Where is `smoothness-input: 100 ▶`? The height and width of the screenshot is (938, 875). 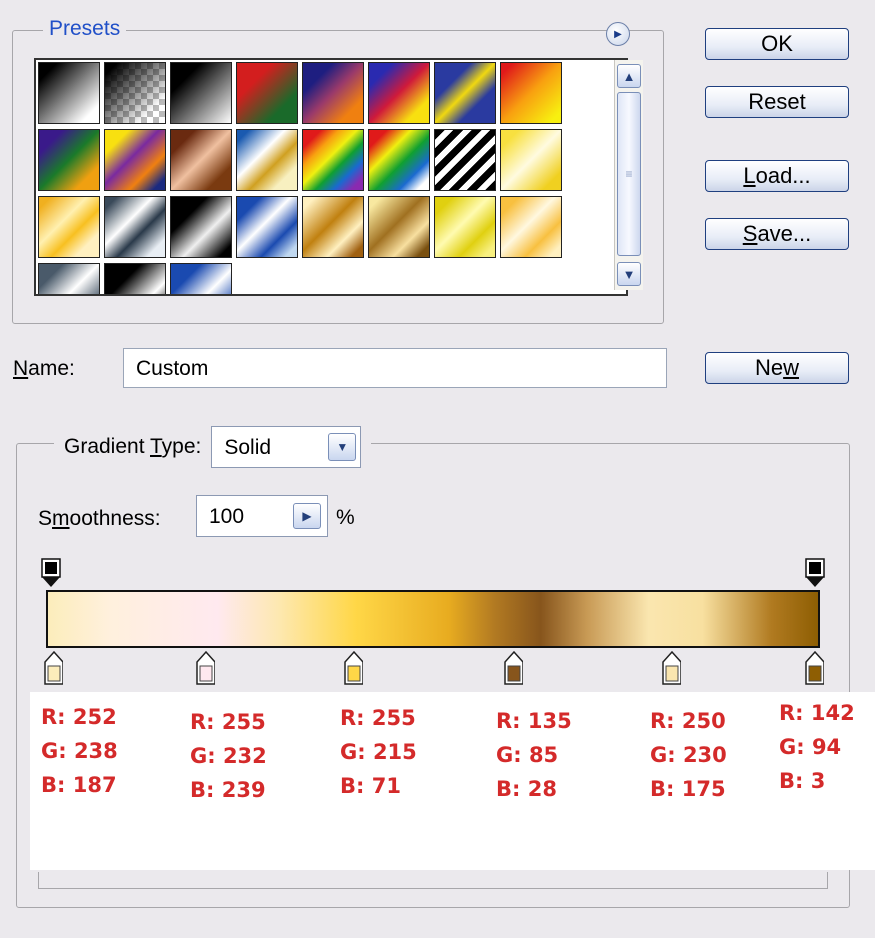 smoothness-input: 100 ▶ is located at coordinates (262, 516).